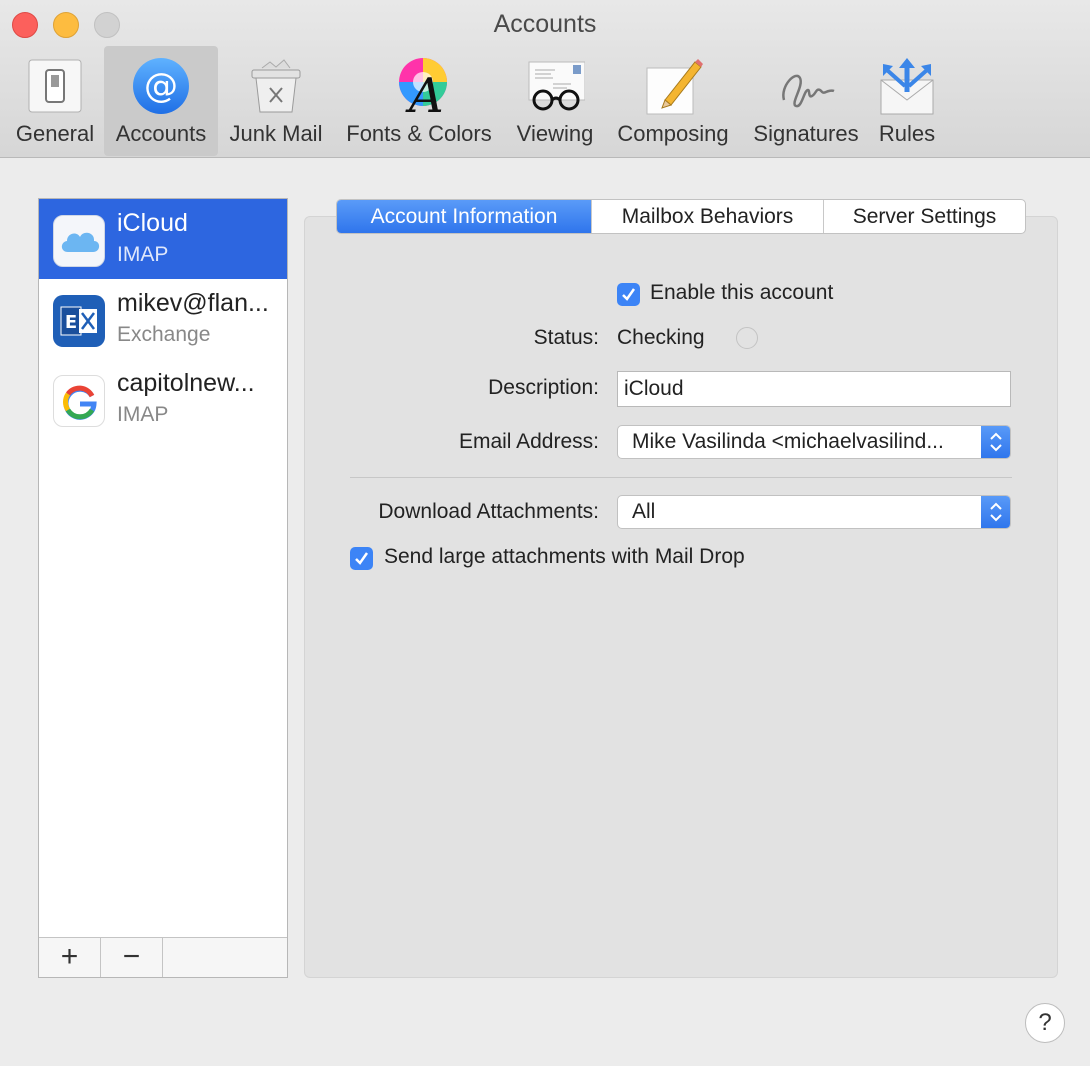  I want to click on signature-icon, so click(806, 86).